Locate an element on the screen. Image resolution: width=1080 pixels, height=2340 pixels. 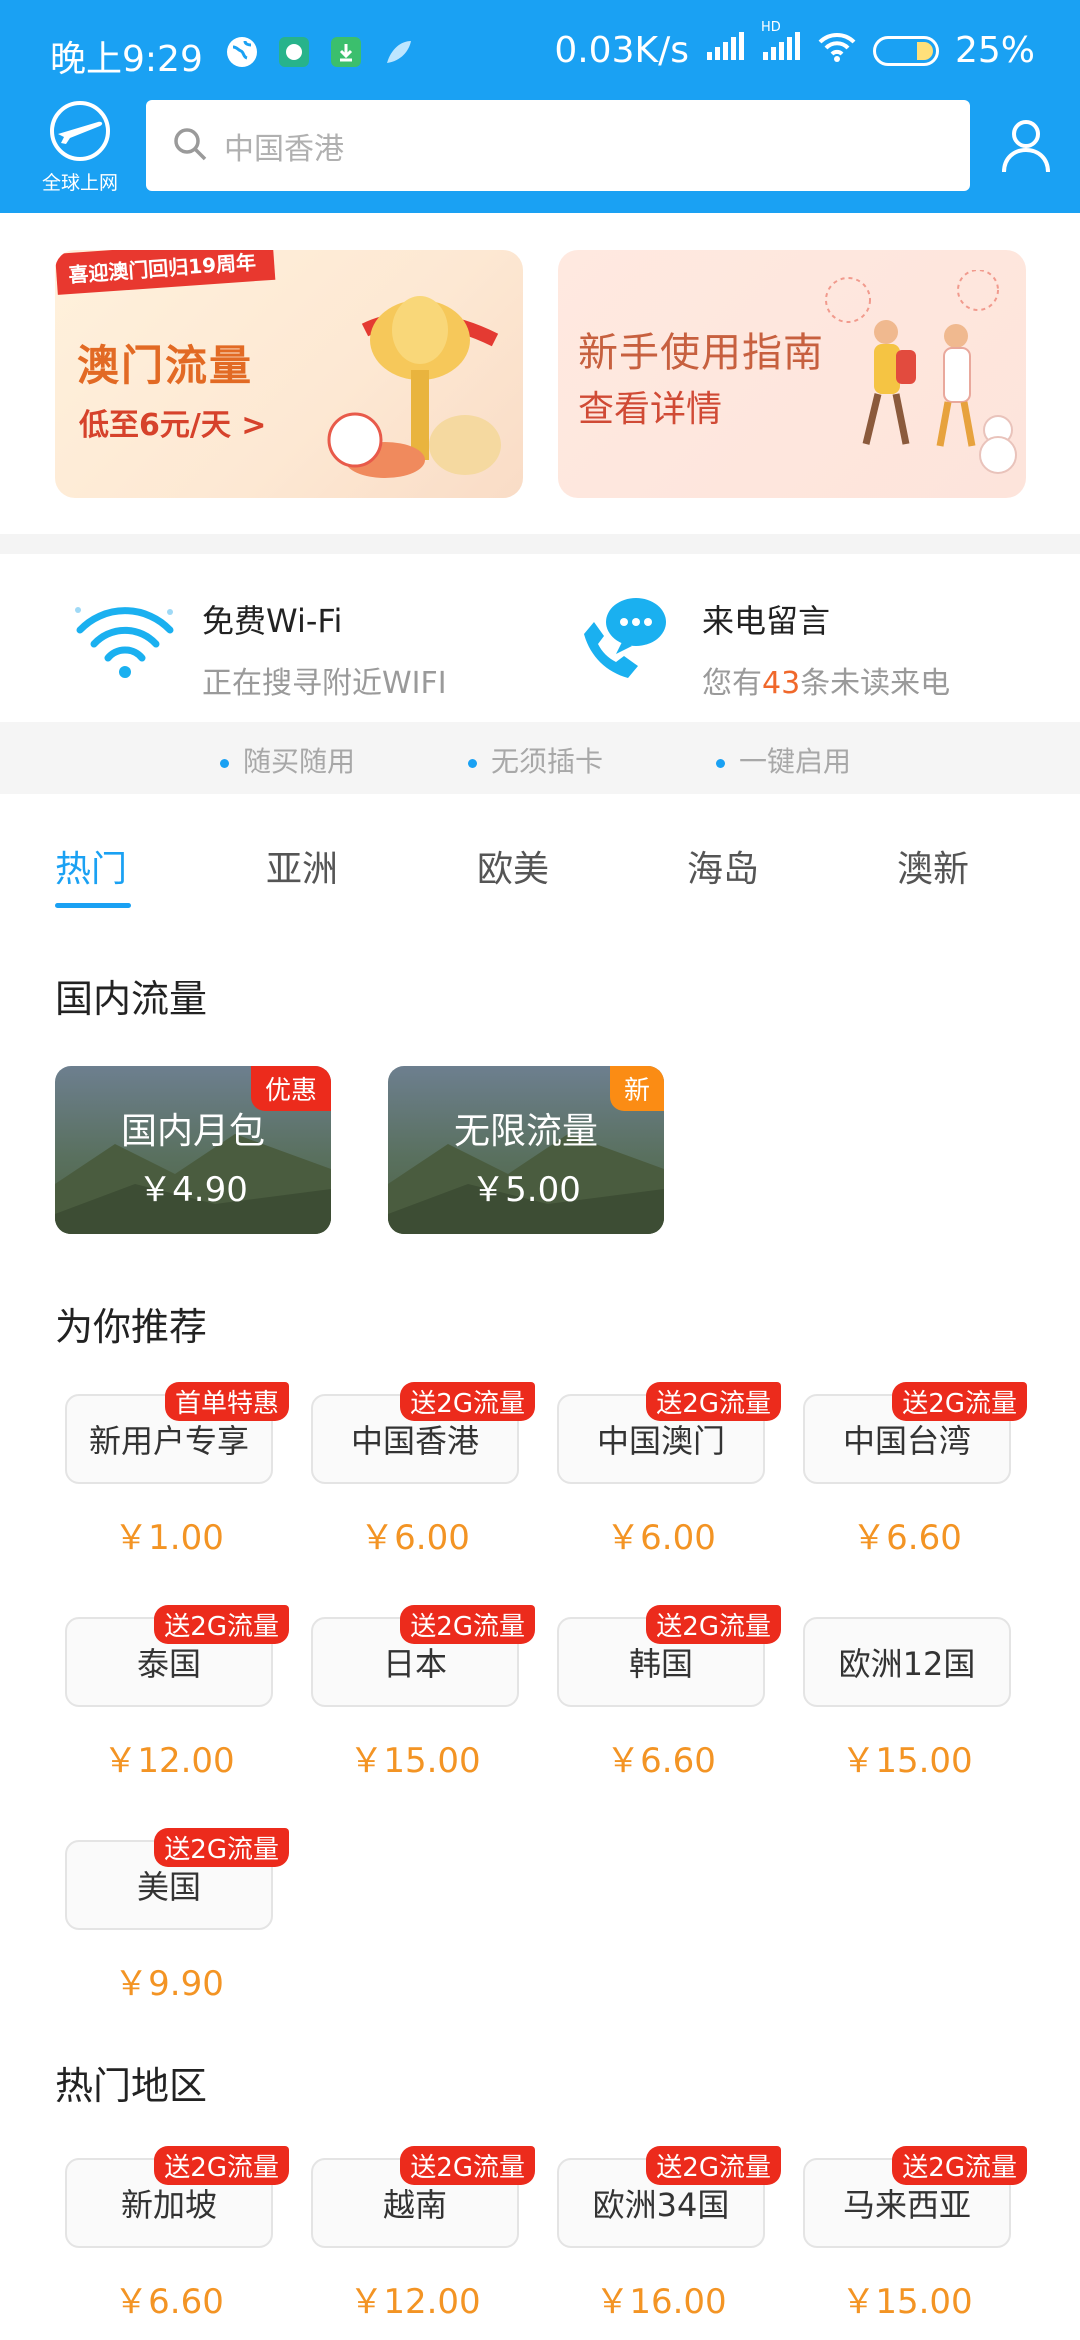
search-icon is located at coordinates (190, 146).